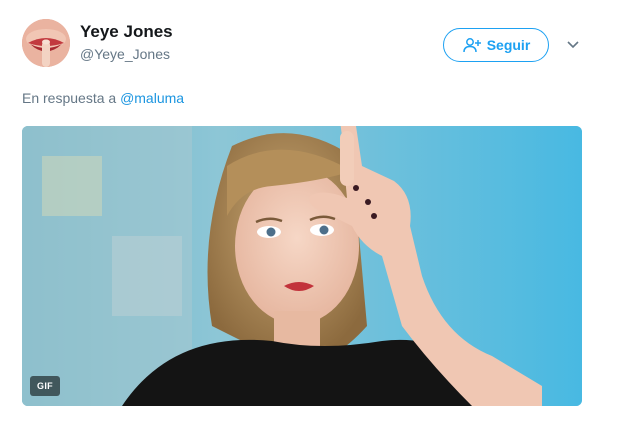  What do you see at coordinates (45, 386) in the screenshot?
I see `gif-badge: GIF` at bounding box center [45, 386].